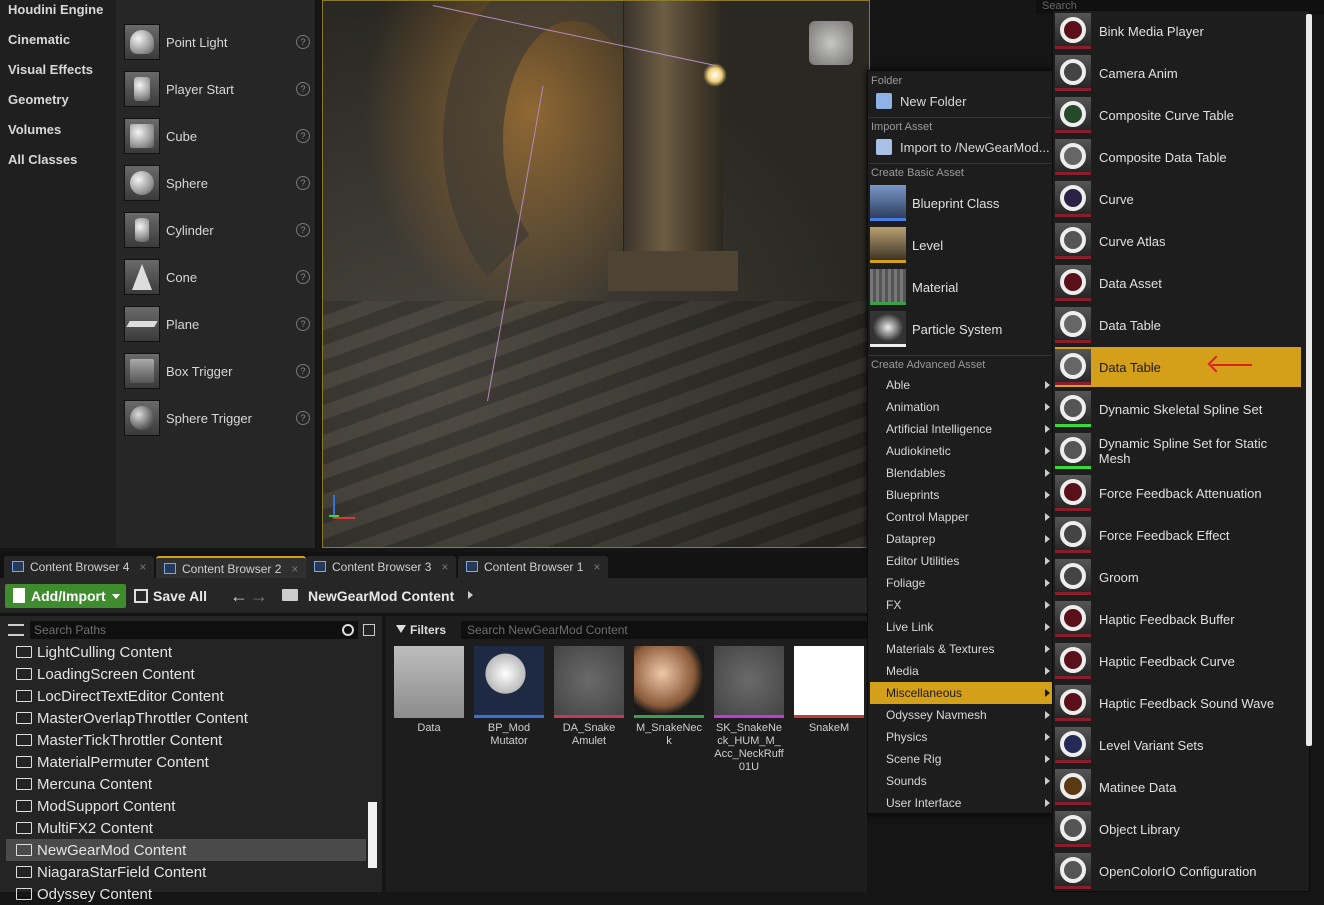 The image size is (1324, 905). What do you see at coordinates (217, 89) in the screenshot?
I see `actor-player-start: Player Start ?` at bounding box center [217, 89].